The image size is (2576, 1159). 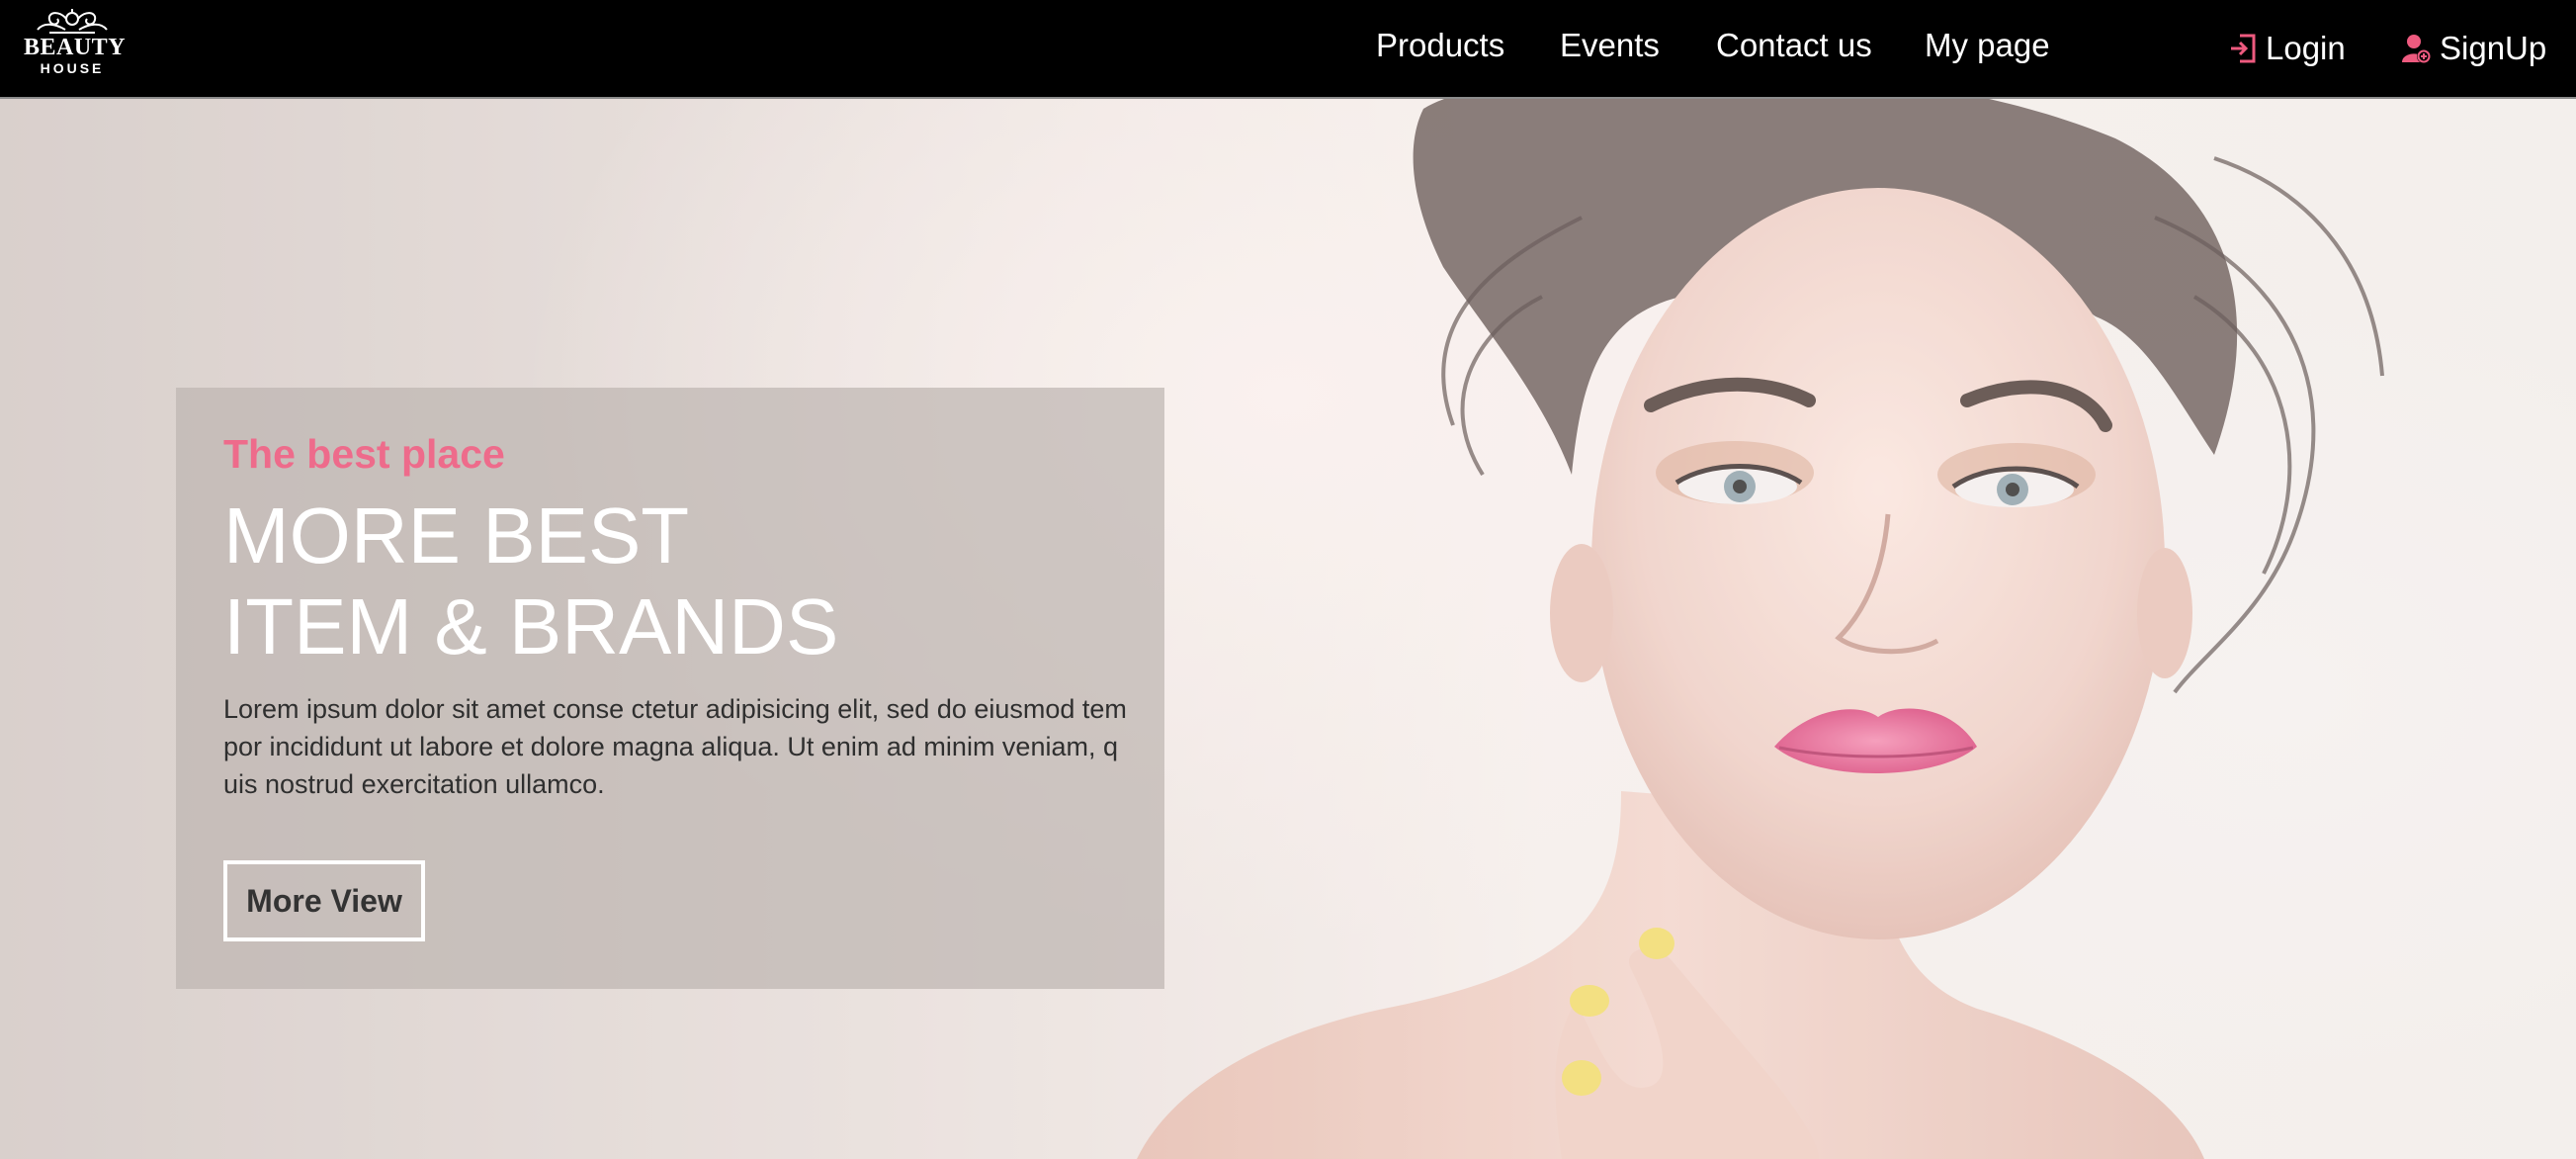 I want to click on login-link: Login, so click(x=2287, y=48).